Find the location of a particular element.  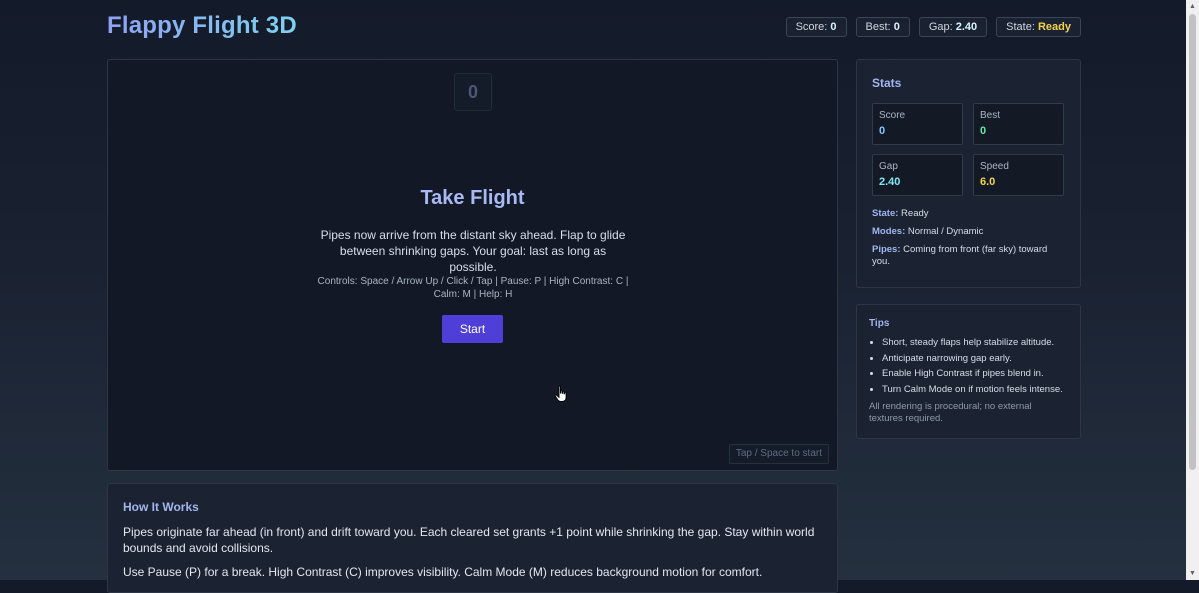

hud-best-chip: Best: 0 is located at coordinates (882, 27).